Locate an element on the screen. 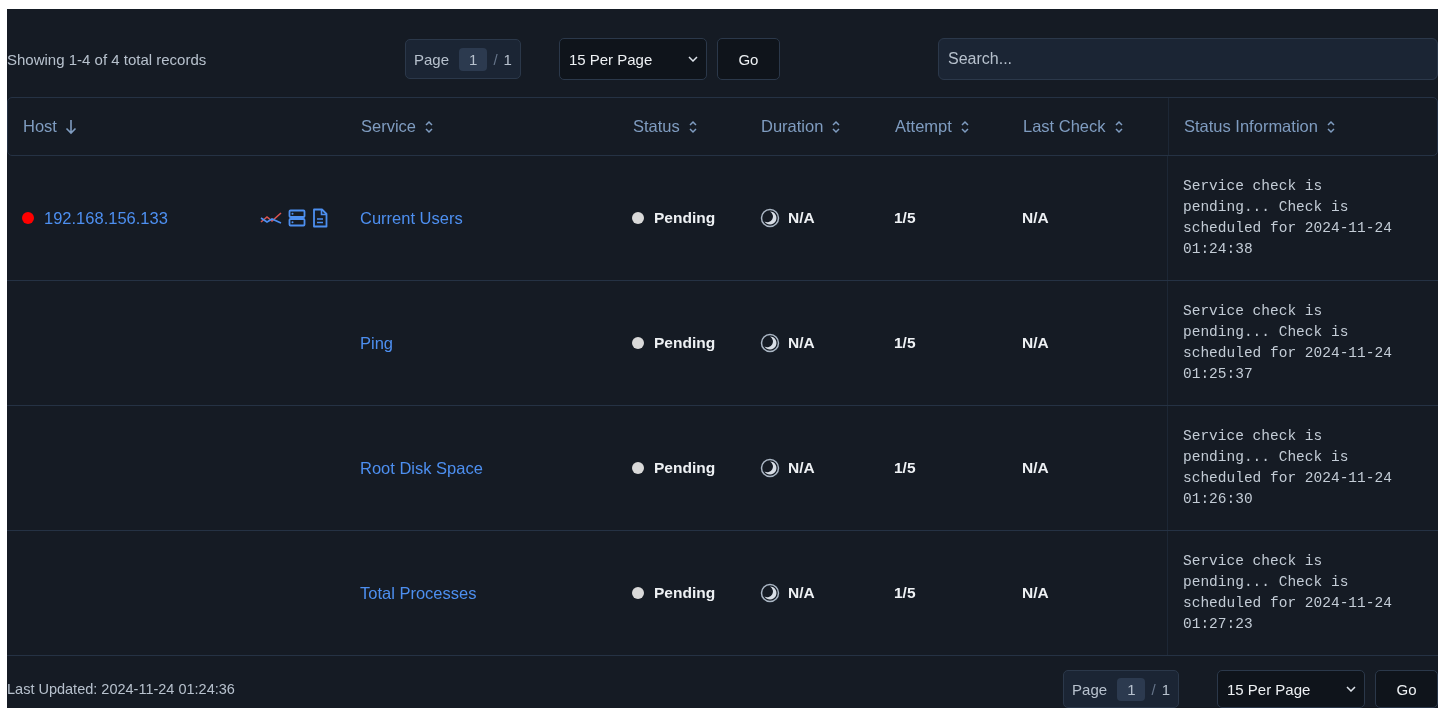  status-information-text: Service check is pending... Check is scheduled for 2024-11-24 01:27:23 is located at coordinates (1288, 593).